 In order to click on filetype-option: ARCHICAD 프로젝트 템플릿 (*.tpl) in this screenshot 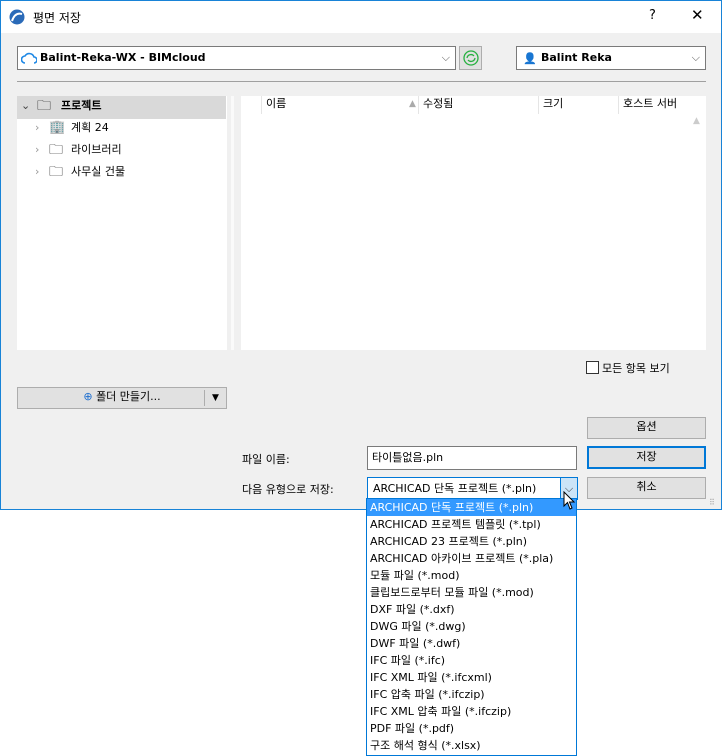, I will do `click(471, 524)`.